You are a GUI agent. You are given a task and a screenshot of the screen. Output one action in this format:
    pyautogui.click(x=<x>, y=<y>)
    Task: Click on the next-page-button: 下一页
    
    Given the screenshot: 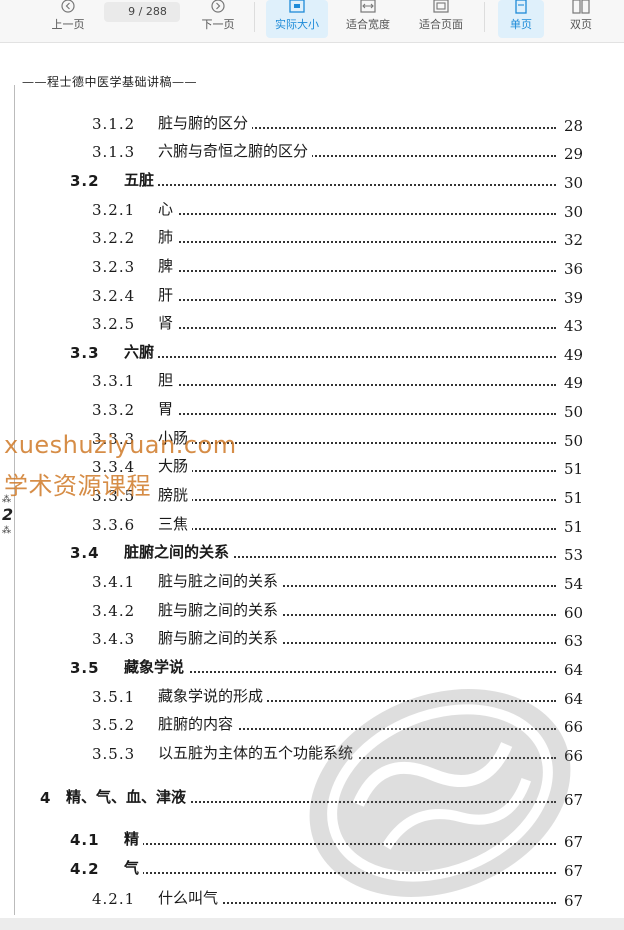 What is the action you would take?
    pyautogui.click(x=218, y=19)
    